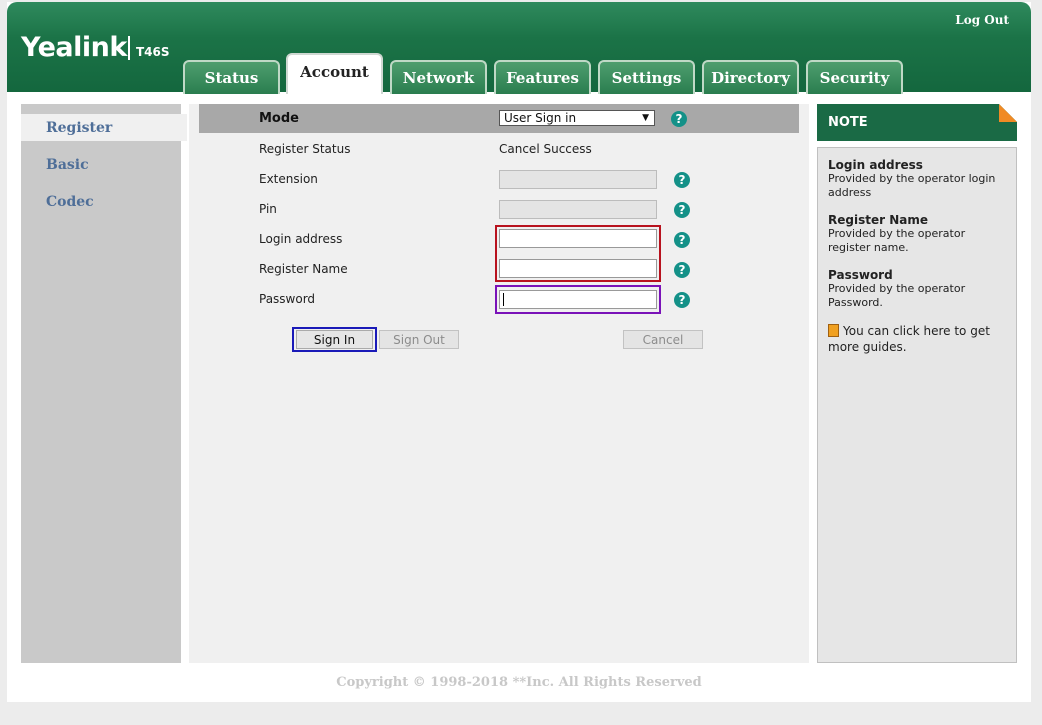 The image size is (1042, 725). What do you see at coordinates (663, 339) in the screenshot?
I see `cancel-button: Cancel` at bounding box center [663, 339].